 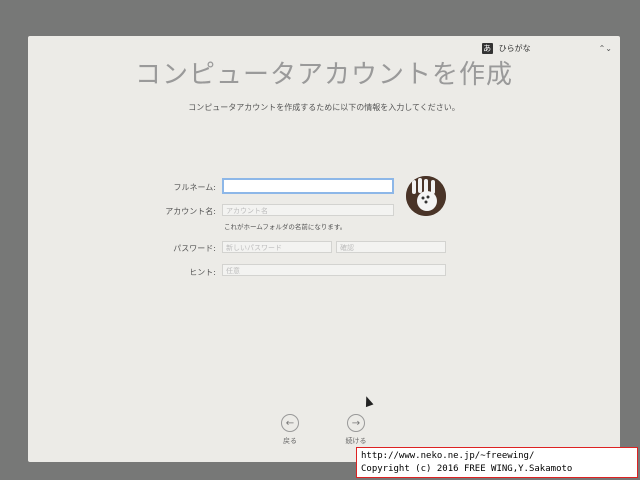 What do you see at coordinates (487, 48) in the screenshot?
I see `hiragana-icon: あ` at bounding box center [487, 48].